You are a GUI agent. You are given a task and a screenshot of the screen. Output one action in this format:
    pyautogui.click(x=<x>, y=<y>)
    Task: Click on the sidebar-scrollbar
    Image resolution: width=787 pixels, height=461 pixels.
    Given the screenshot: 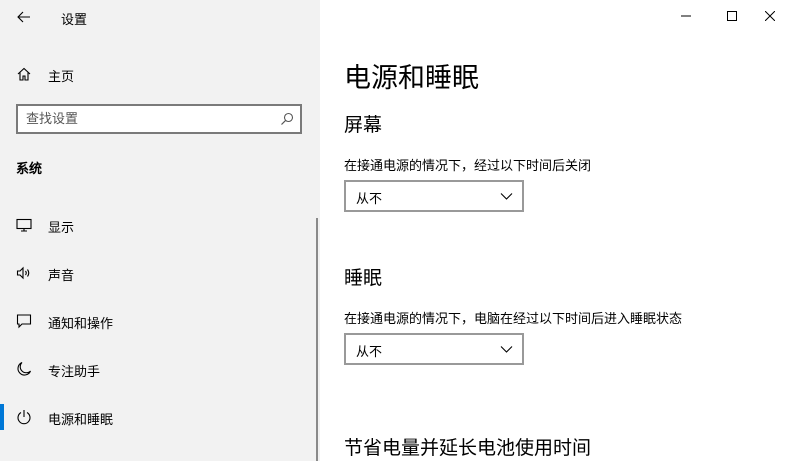 What is the action you would take?
    pyautogui.click(x=317, y=339)
    